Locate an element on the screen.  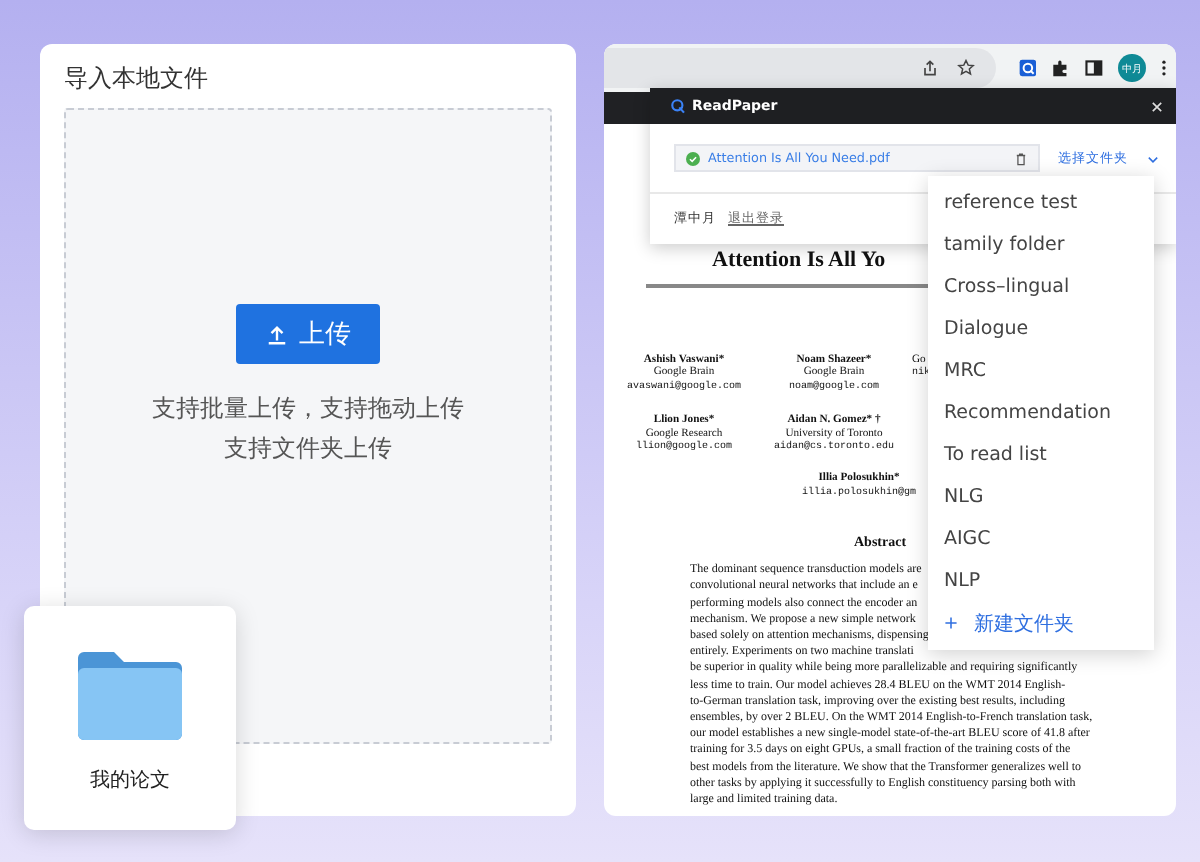
star-icon is located at coordinates (965, 68).